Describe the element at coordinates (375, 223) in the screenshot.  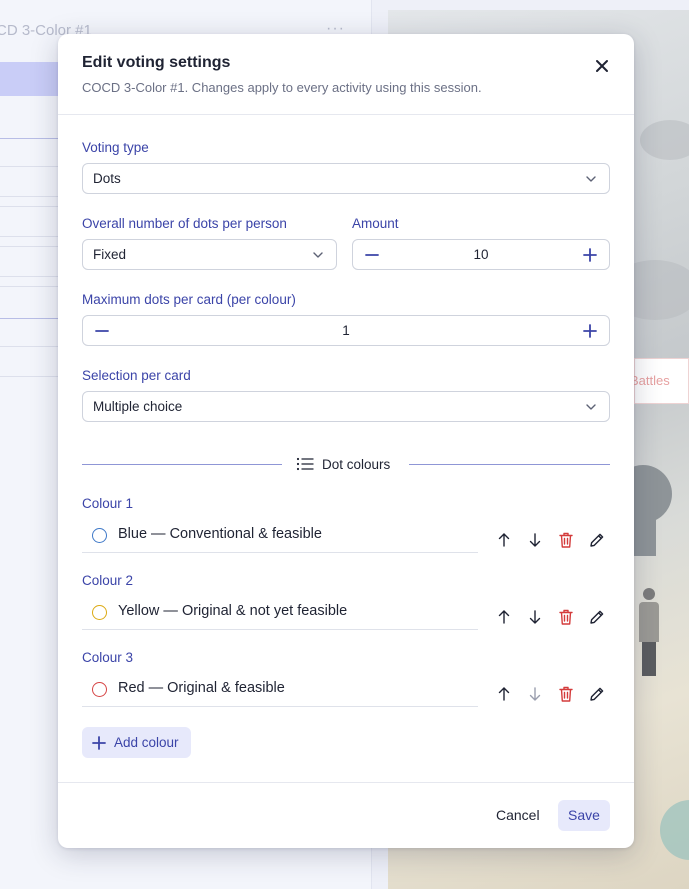
I see `amount-label: Amount` at that location.